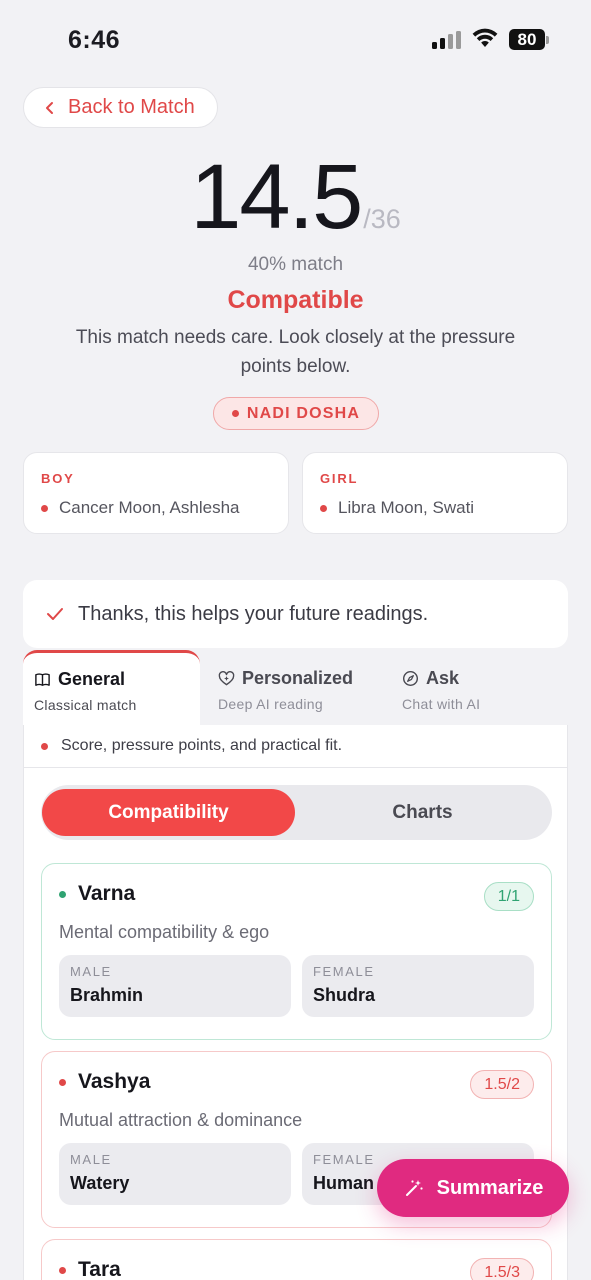 Image resolution: width=591 pixels, height=1280 pixels. What do you see at coordinates (339, 478) in the screenshot?
I see `girl-role-label: GIRL` at bounding box center [339, 478].